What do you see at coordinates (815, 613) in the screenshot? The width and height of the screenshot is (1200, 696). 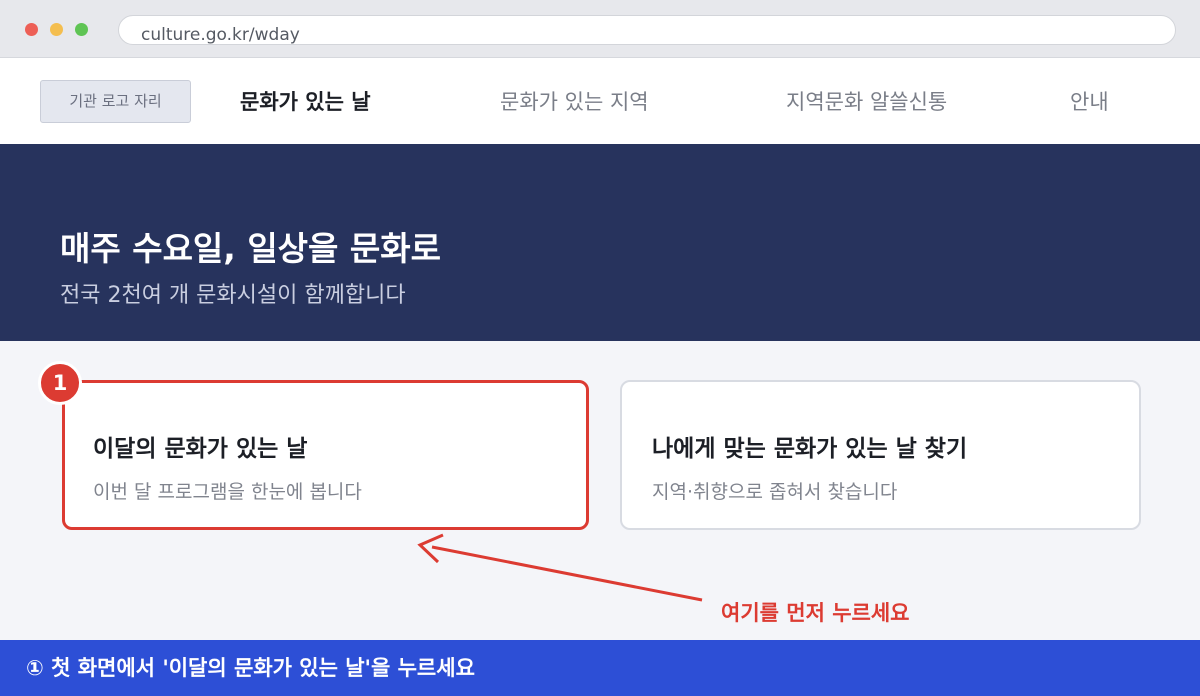 I see `callout-label: 여기를 먼저 누르세요` at bounding box center [815, 613].